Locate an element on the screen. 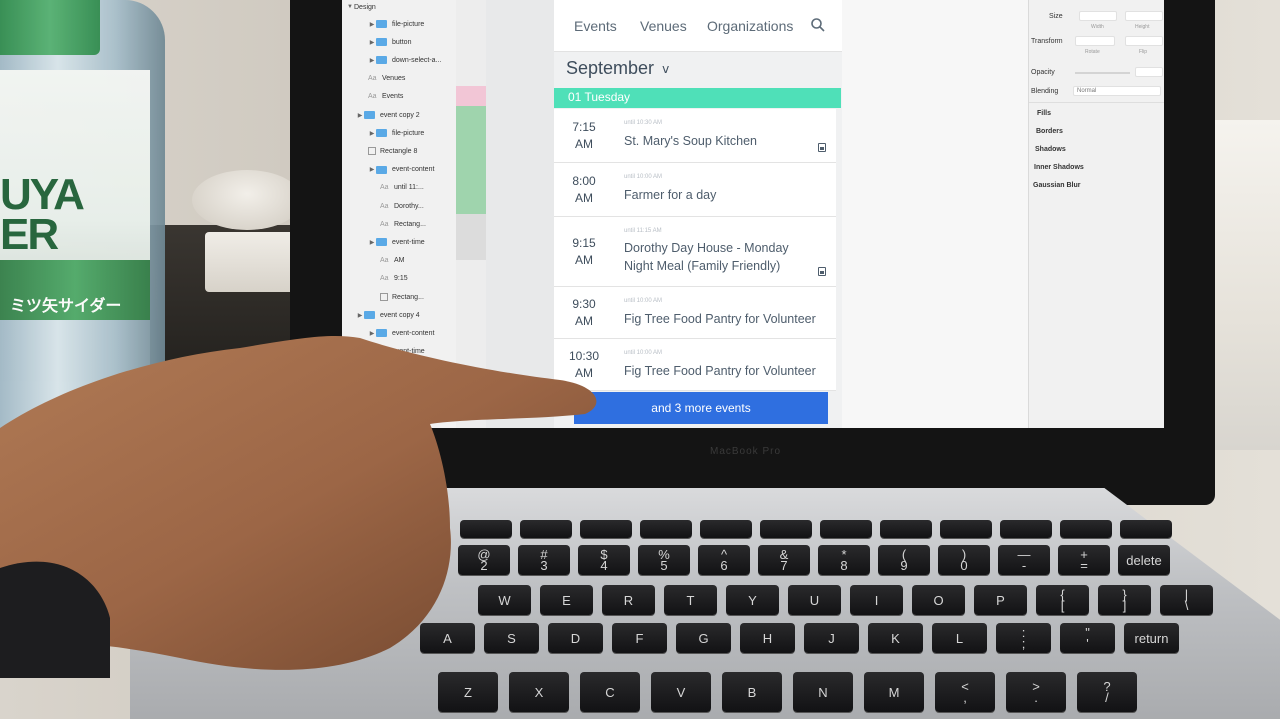 Image resolution: width=1280 pixels, height=719 pixels. keyboard-key: T is located at coordinates (690, 600).